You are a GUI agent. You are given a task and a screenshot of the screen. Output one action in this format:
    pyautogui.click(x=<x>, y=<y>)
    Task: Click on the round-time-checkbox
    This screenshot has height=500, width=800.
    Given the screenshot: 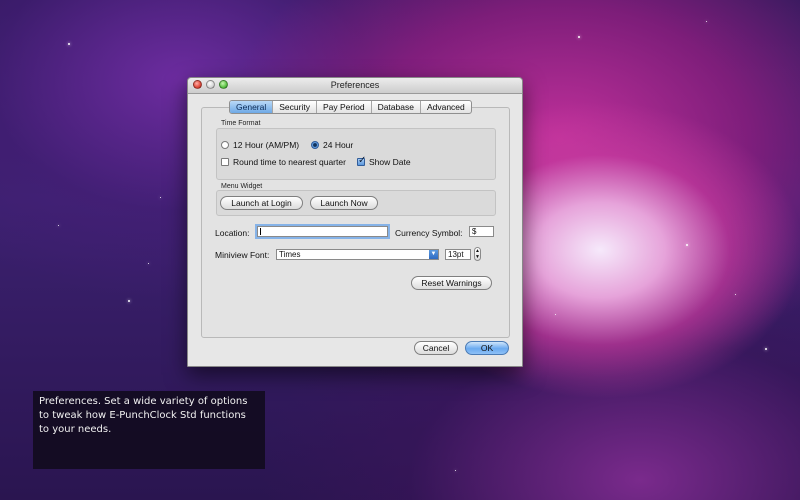 What is the action you would take?
    pyautogui.click(x=225, y=162)
    